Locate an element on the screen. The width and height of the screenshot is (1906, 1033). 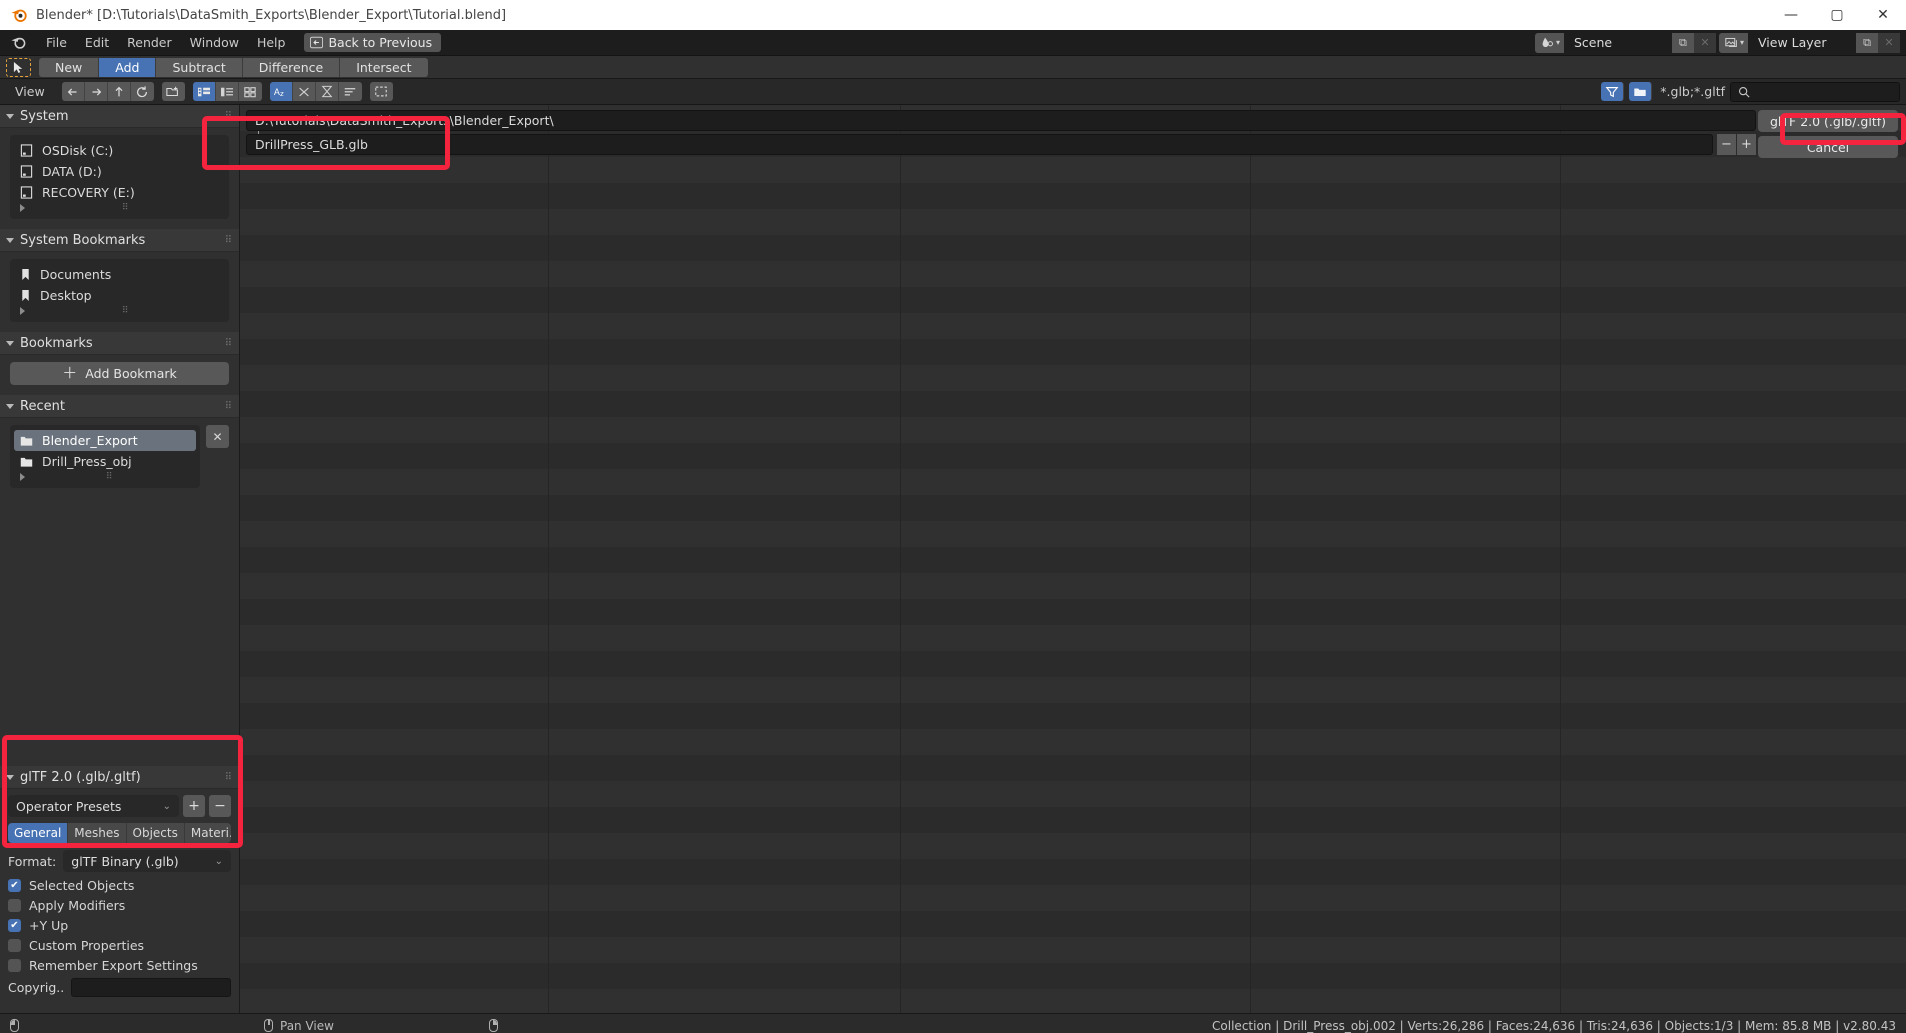
list-item: OSDisk (C:) is located at coordinates (119, 150).